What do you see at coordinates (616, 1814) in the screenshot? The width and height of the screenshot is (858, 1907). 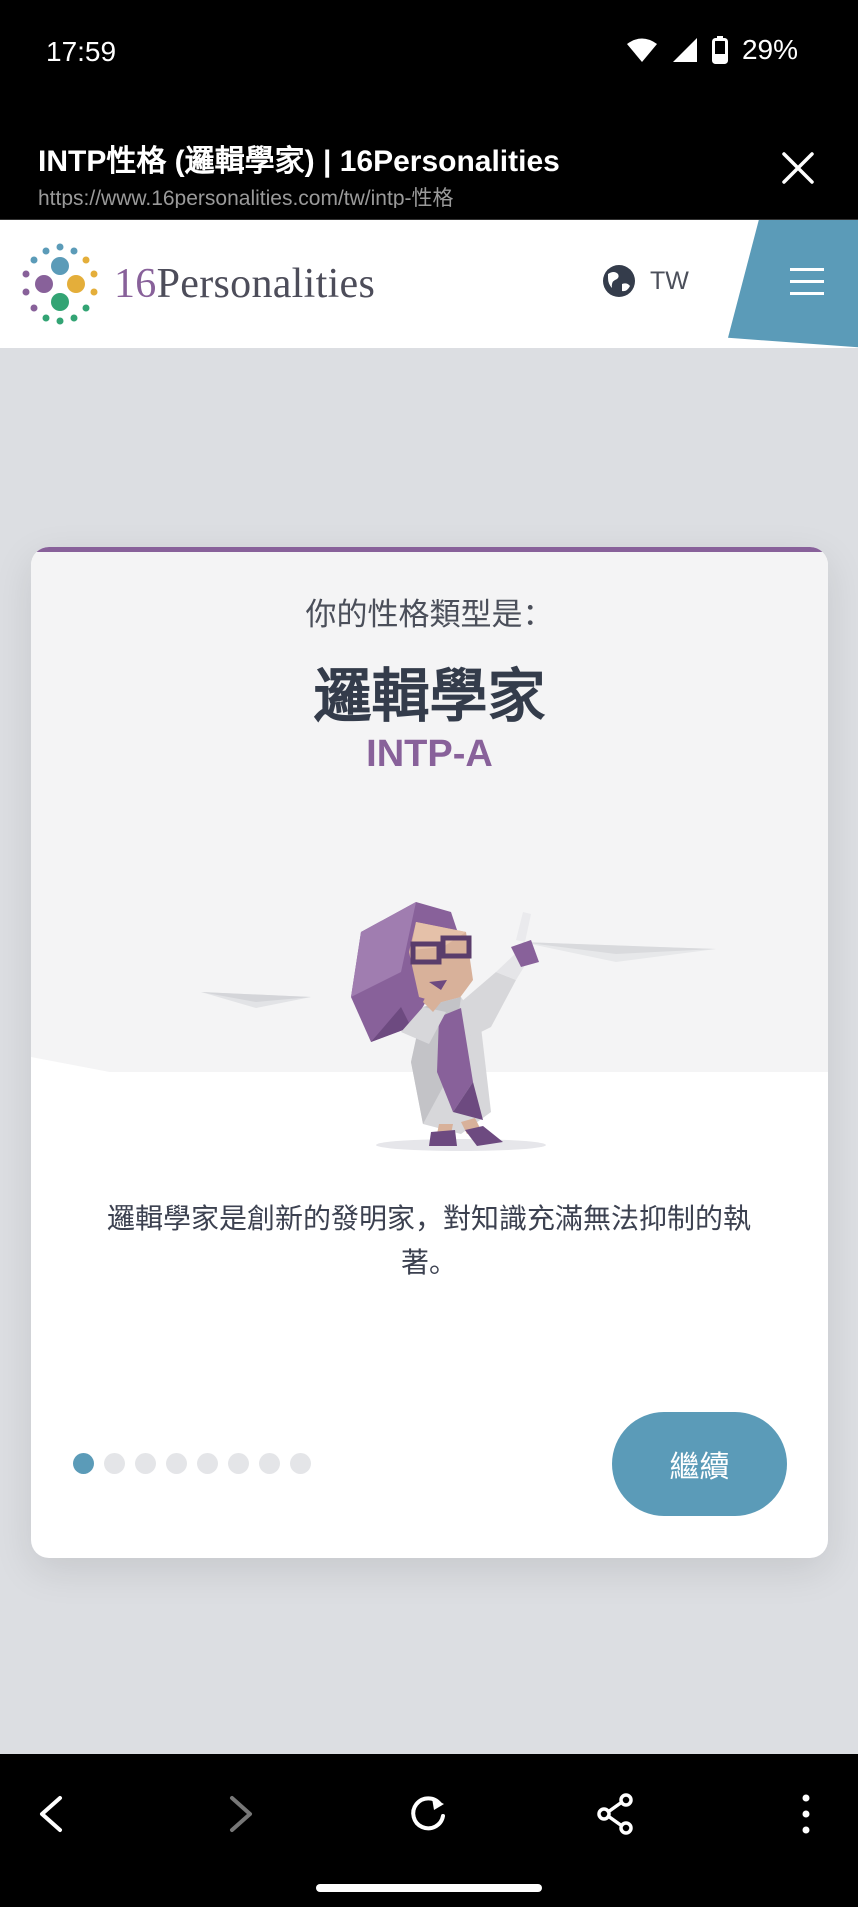 I see `share-icon` at bounding box center [616, 1814].